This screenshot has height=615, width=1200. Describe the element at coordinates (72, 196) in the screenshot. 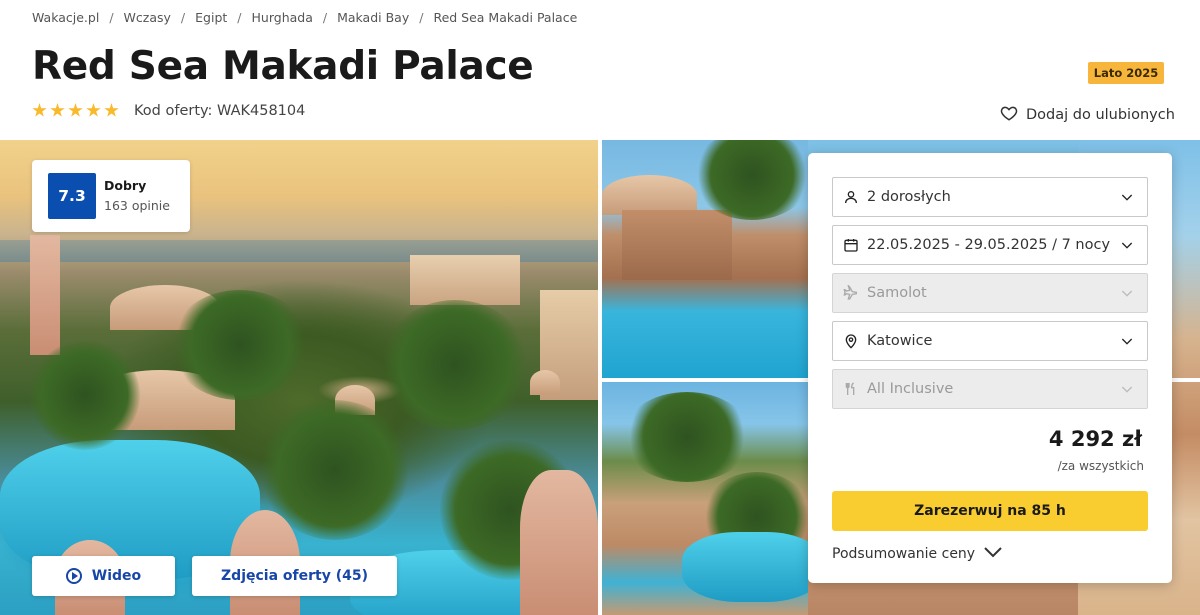

I see `rating-score: 7.3` at that location.